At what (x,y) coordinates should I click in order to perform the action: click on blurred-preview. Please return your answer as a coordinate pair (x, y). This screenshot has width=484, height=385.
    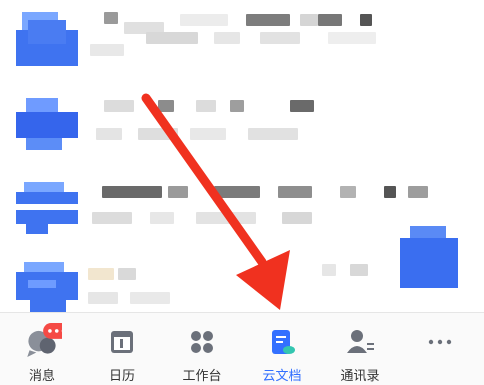
    Looking at the image, I should click on (107, 50).